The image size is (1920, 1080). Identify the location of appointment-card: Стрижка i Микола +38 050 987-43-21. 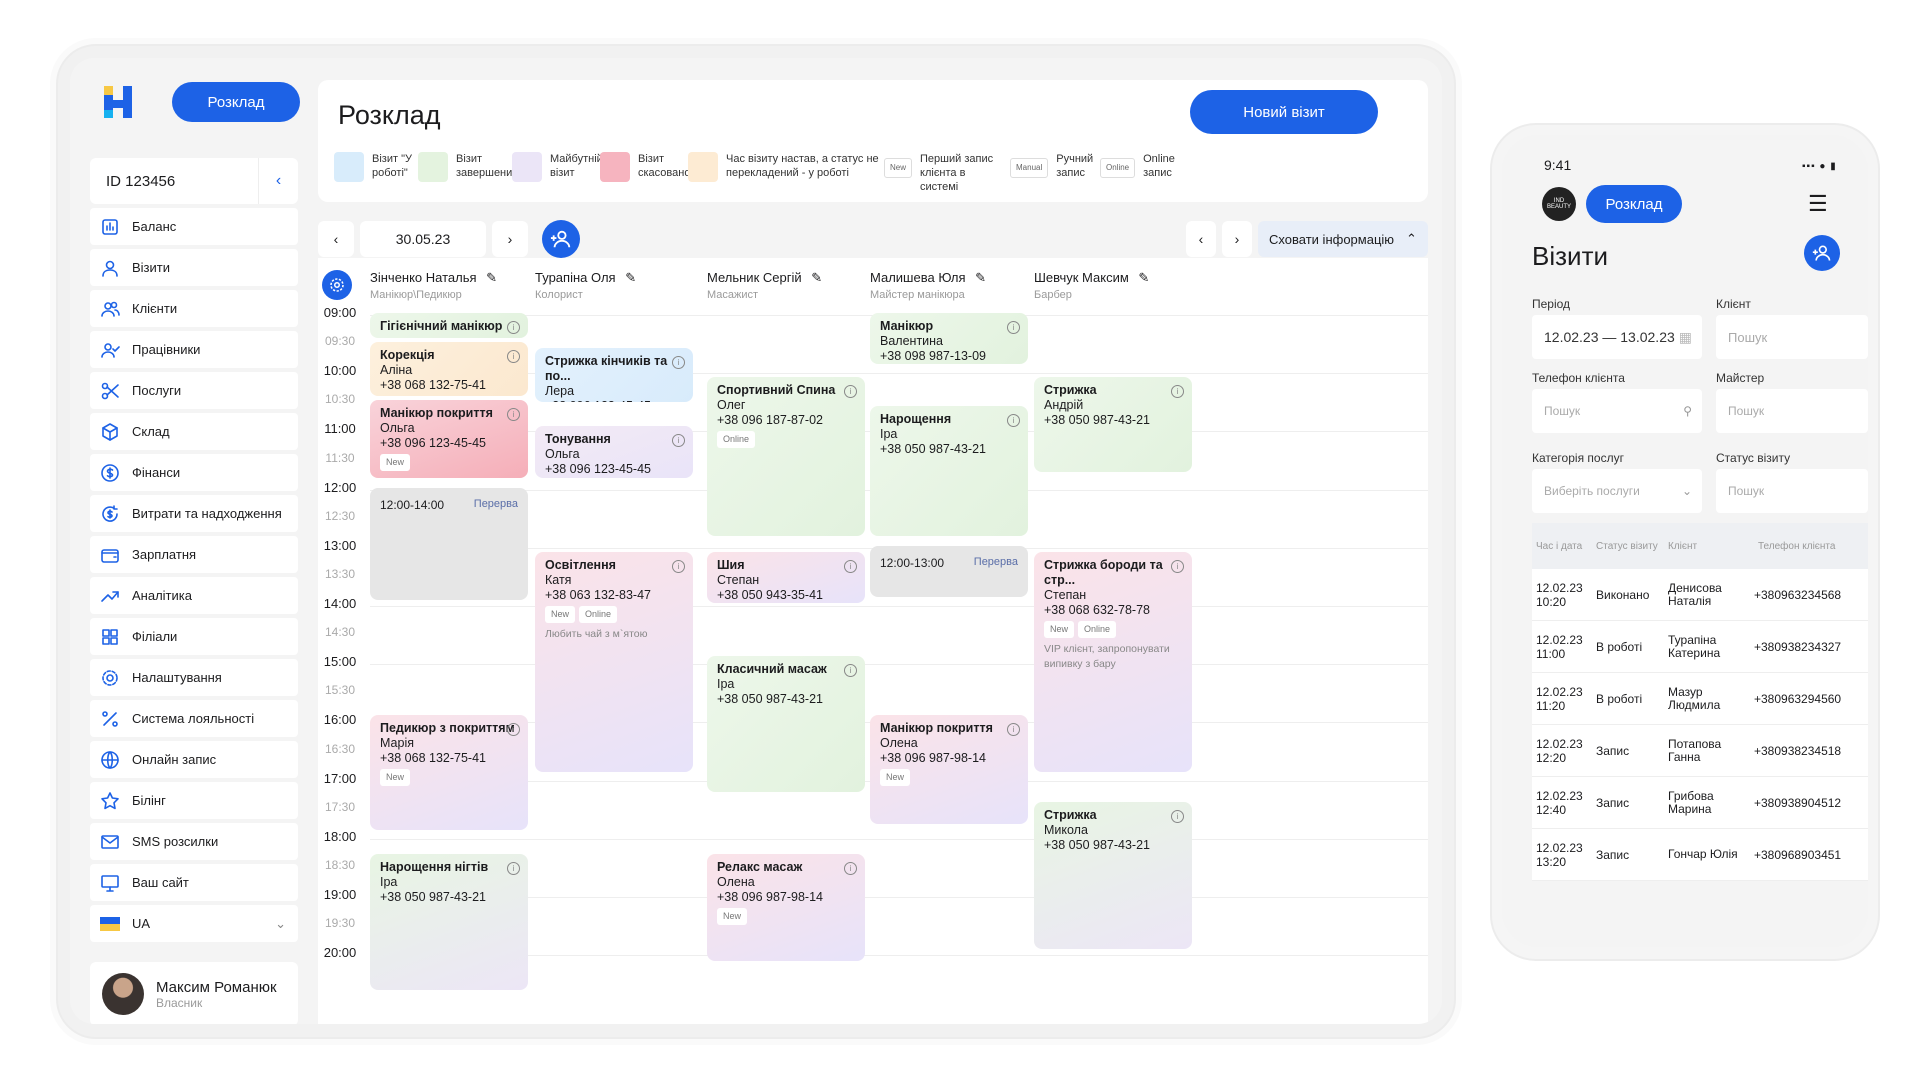
(1113, 875).